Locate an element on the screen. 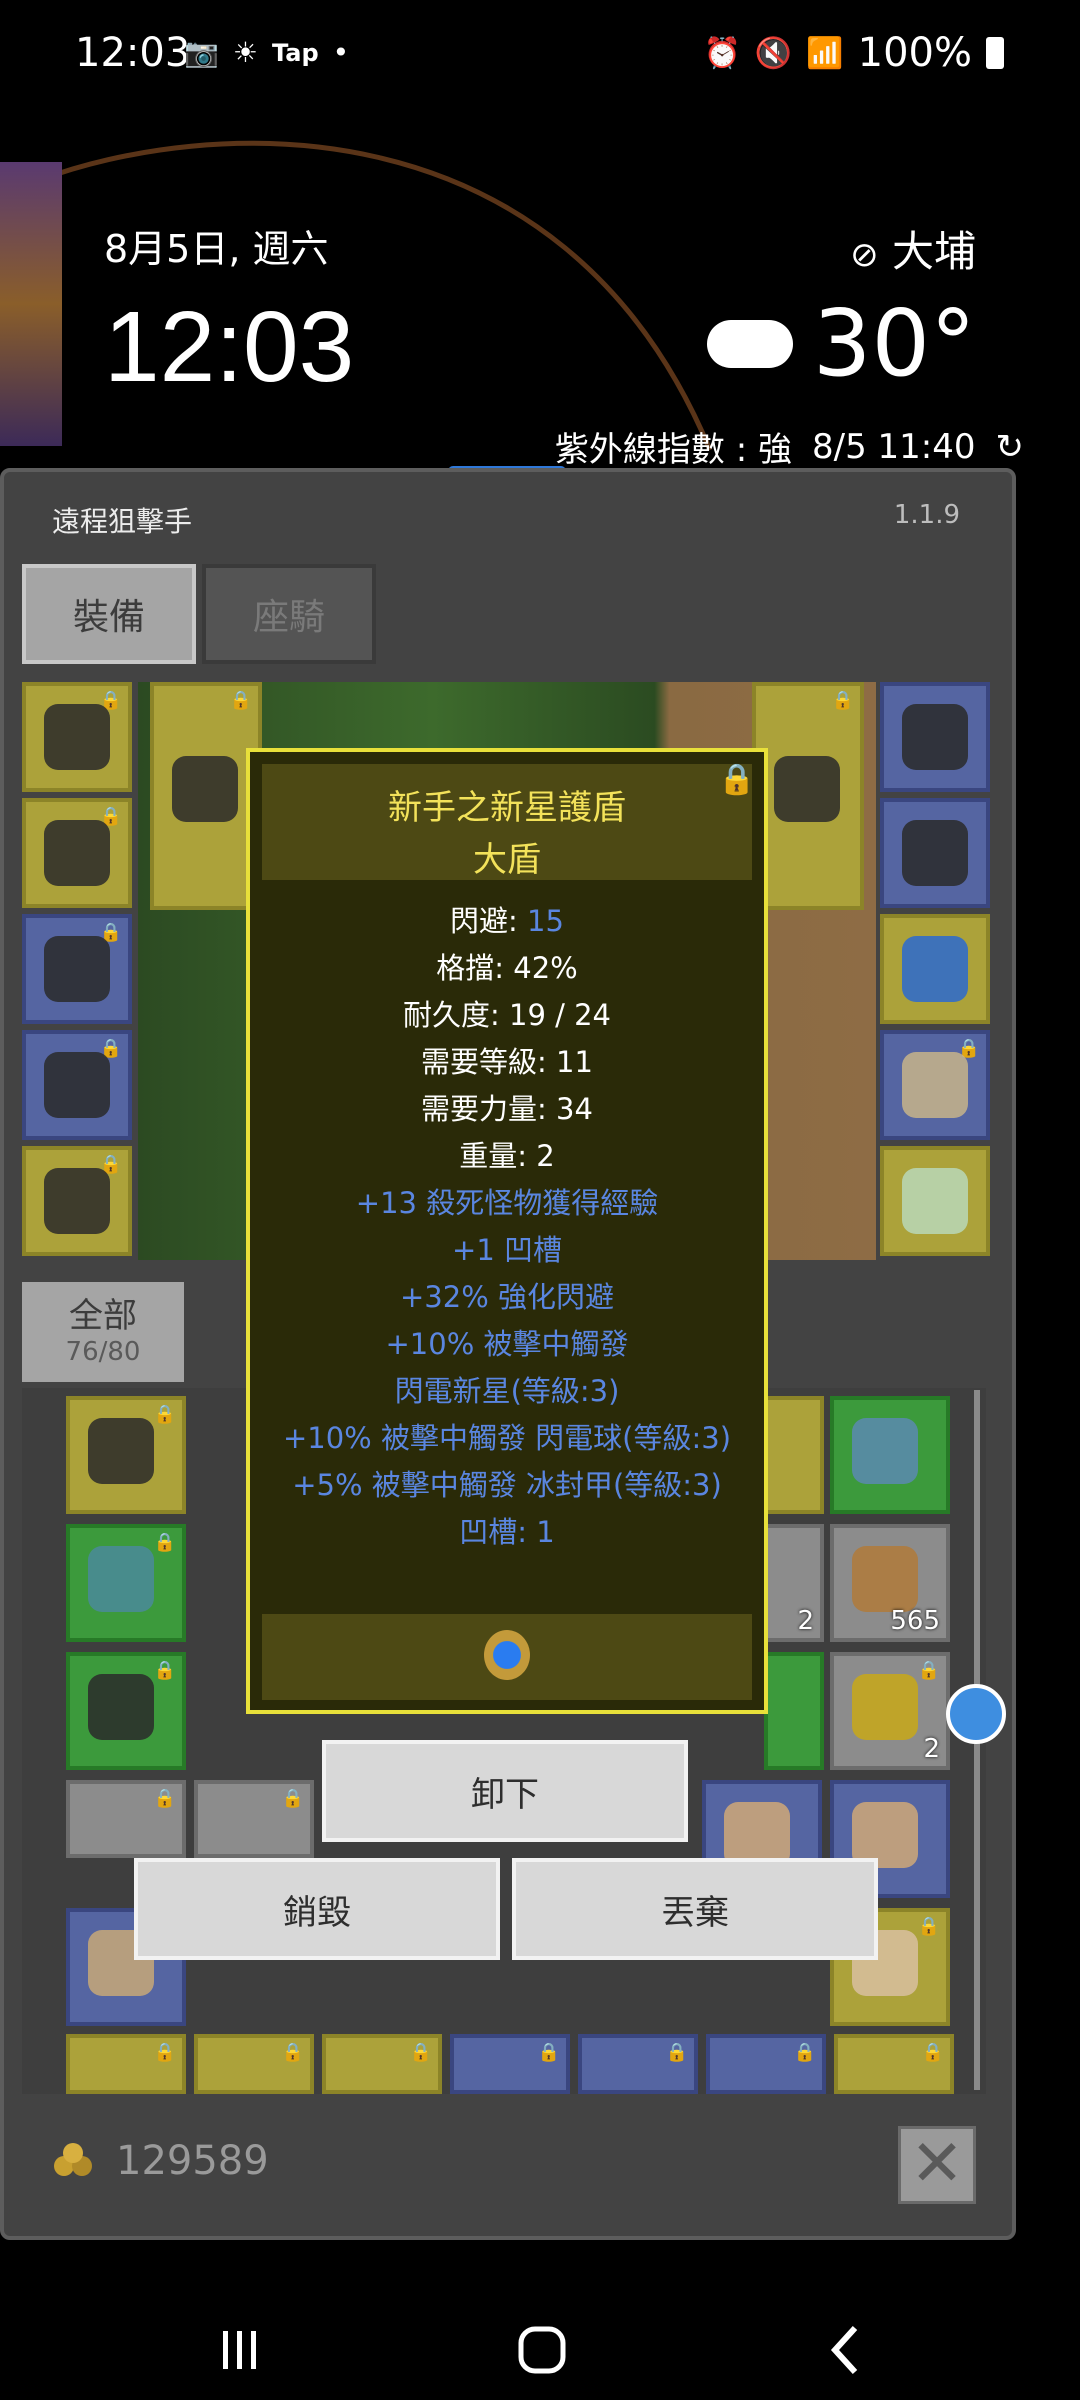 This screenshot has width=1080, height=2400. wallpaper-curve is located at coordinates (376, 295).